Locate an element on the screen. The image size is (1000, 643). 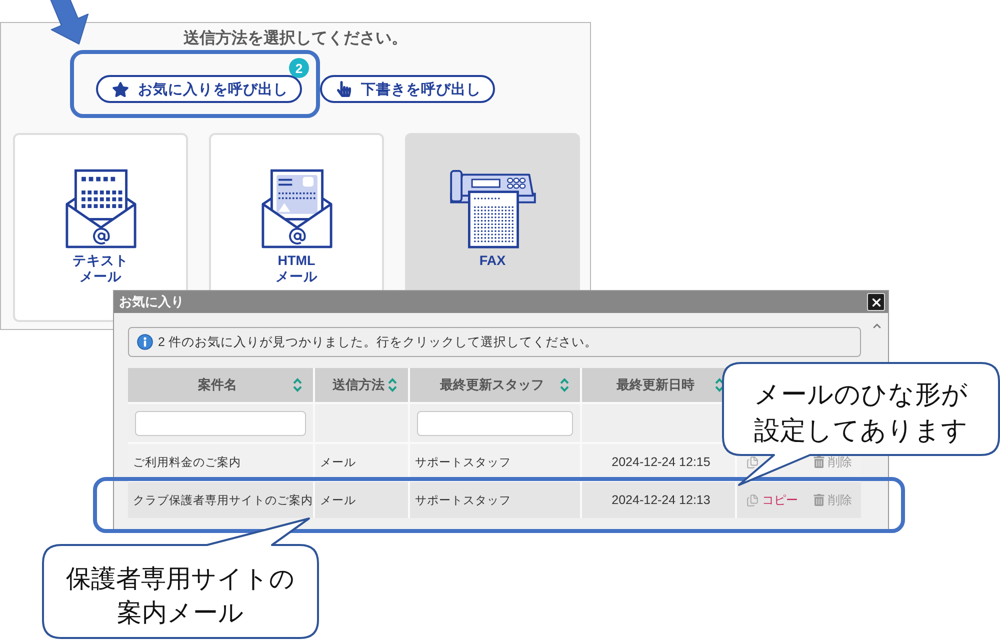
close-button is located at coordinates (876, 302).